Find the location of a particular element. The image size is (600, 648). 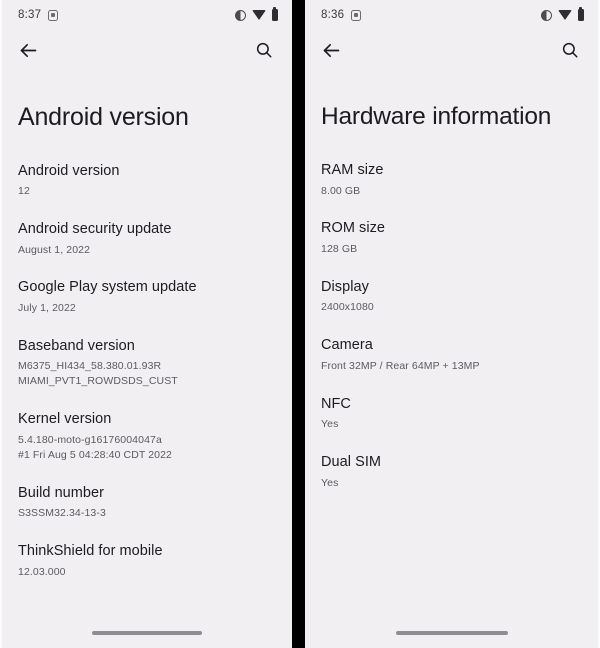

list-item: Dual SIM Yes is located at coordinates (451, 471).